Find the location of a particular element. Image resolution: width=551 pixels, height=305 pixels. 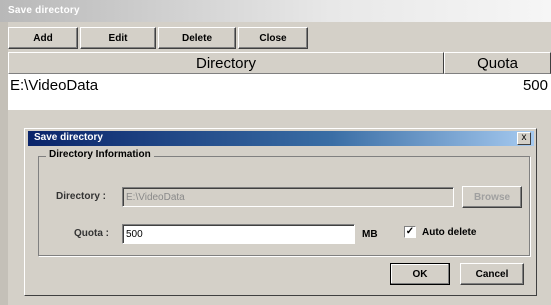

auto-delete-label: Auto delete is located at coordinates (449, 232).